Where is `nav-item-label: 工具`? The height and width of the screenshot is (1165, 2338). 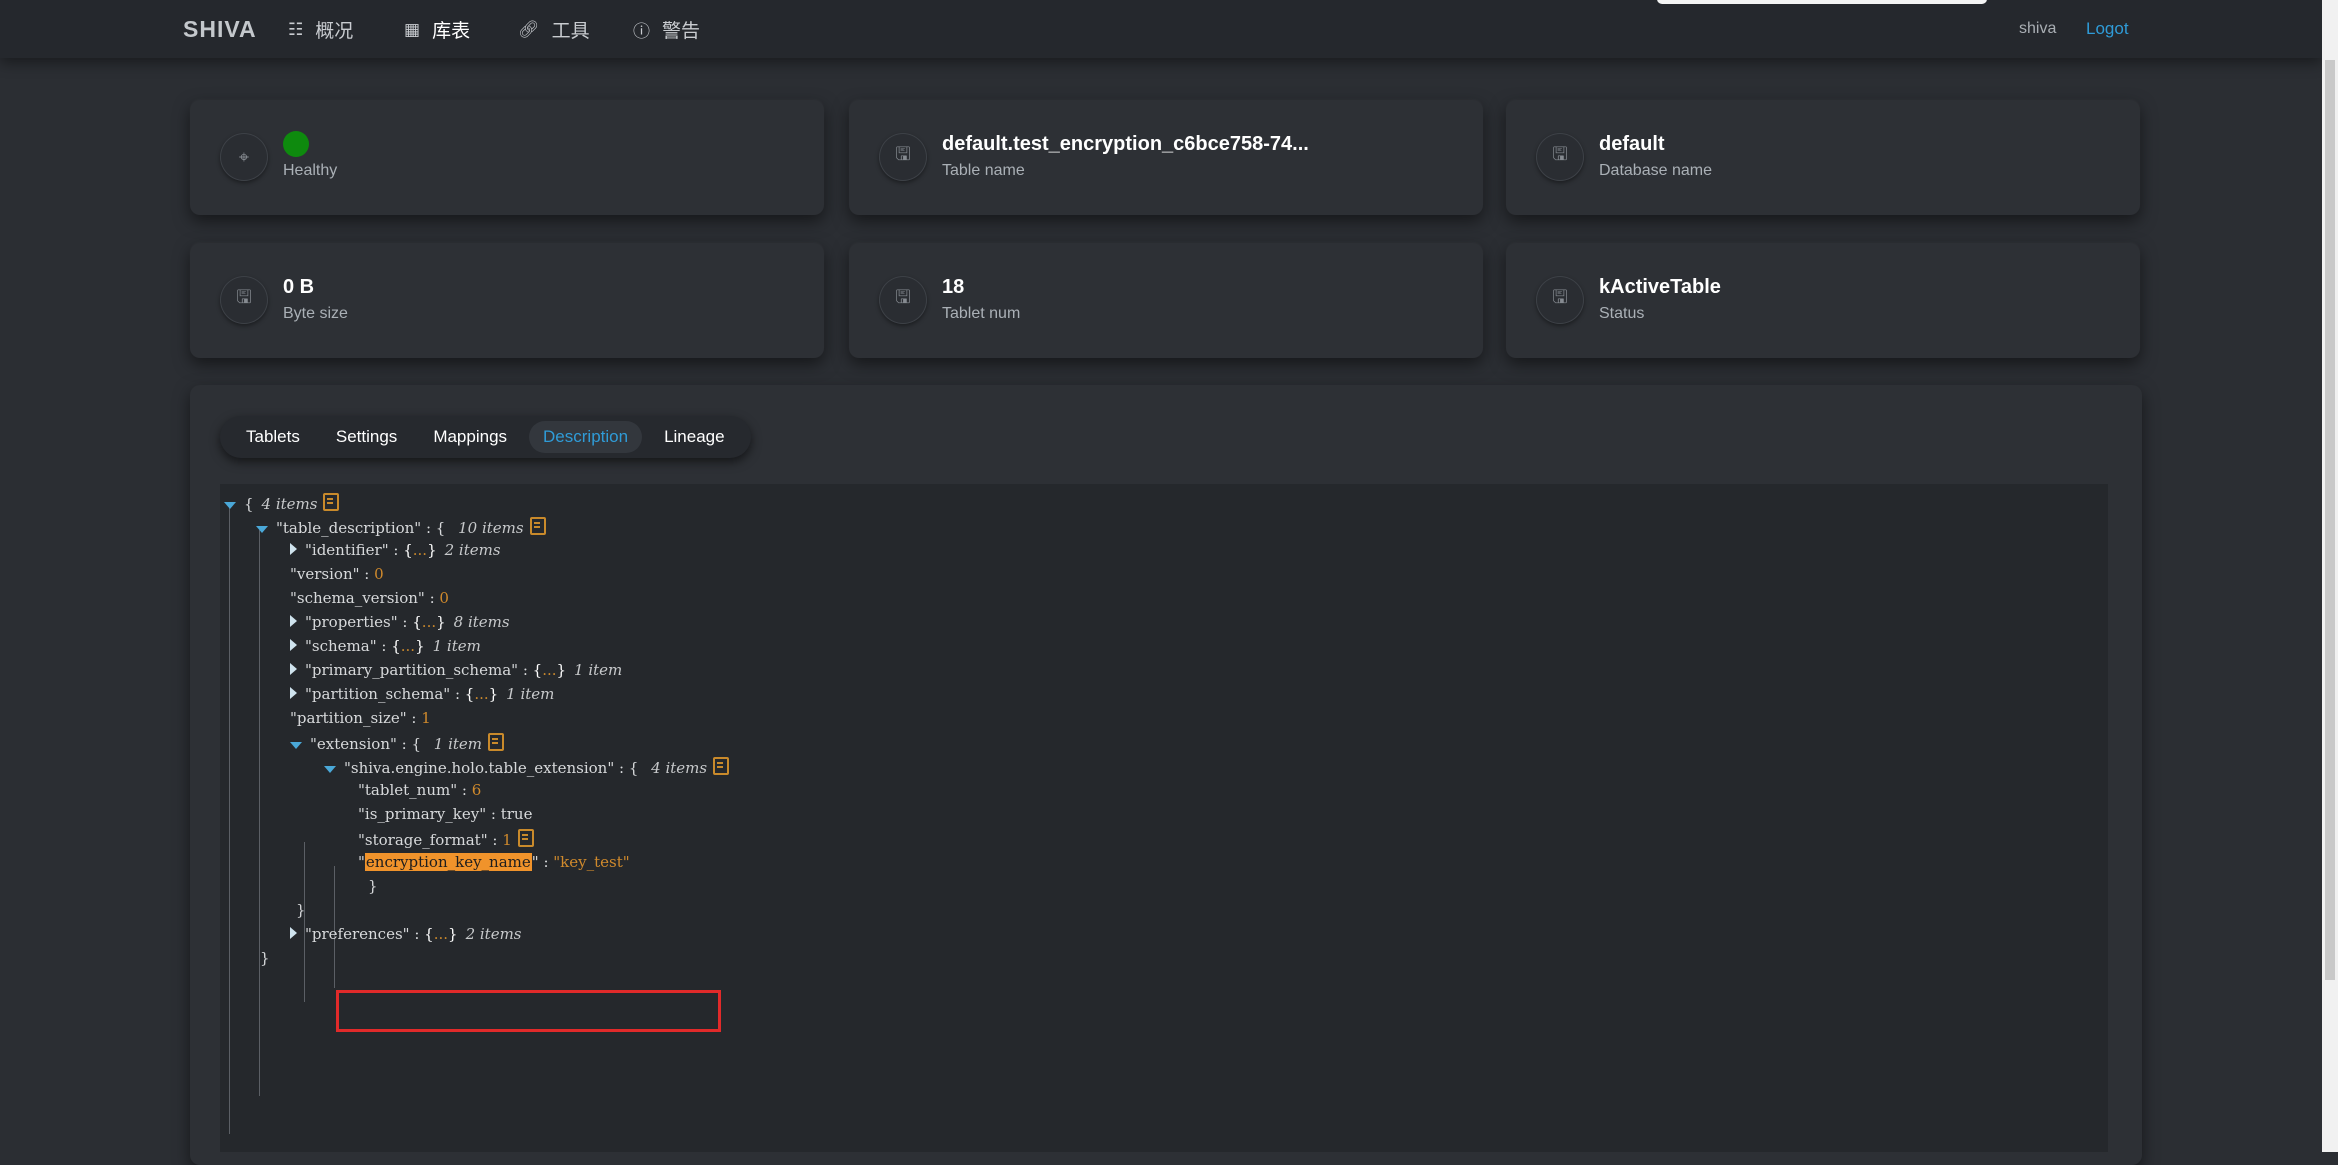 nav-item-label: 工具 is located at coordinates (570, 31).